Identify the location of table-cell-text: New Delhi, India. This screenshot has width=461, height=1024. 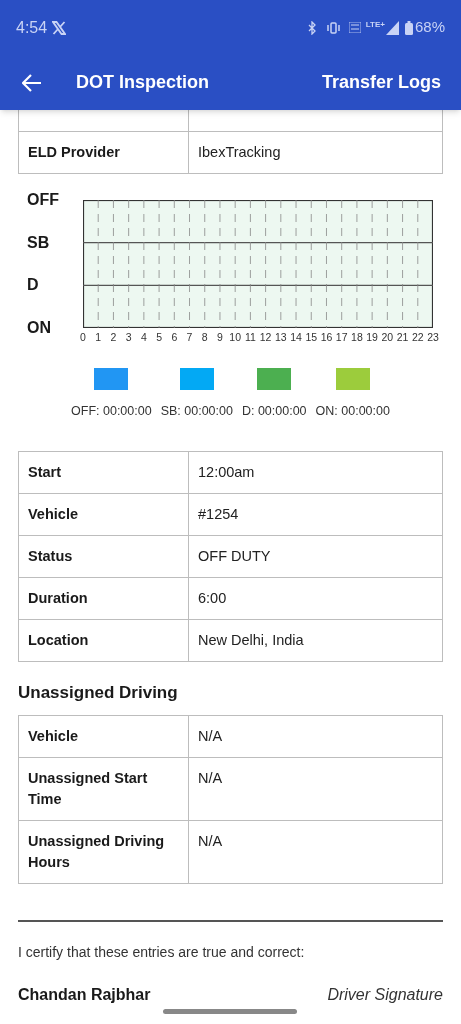
(251, 640).